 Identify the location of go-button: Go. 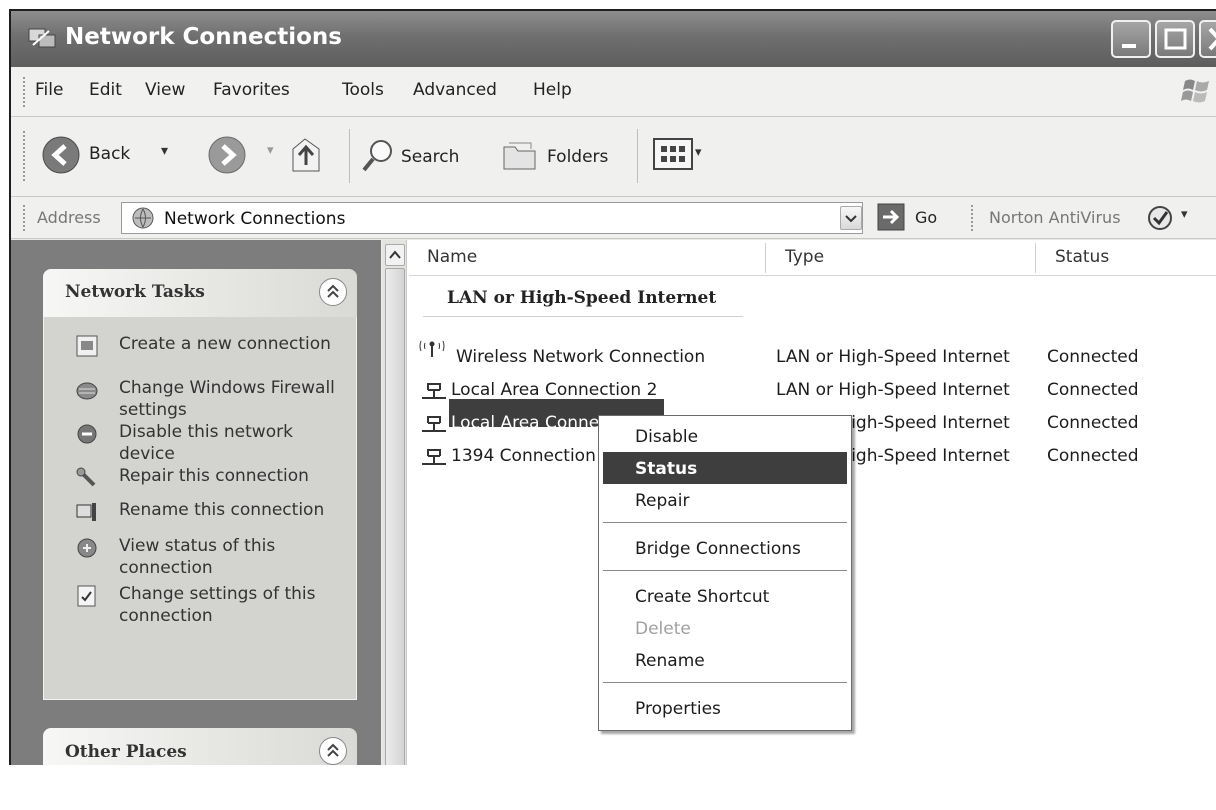
(915, 218).